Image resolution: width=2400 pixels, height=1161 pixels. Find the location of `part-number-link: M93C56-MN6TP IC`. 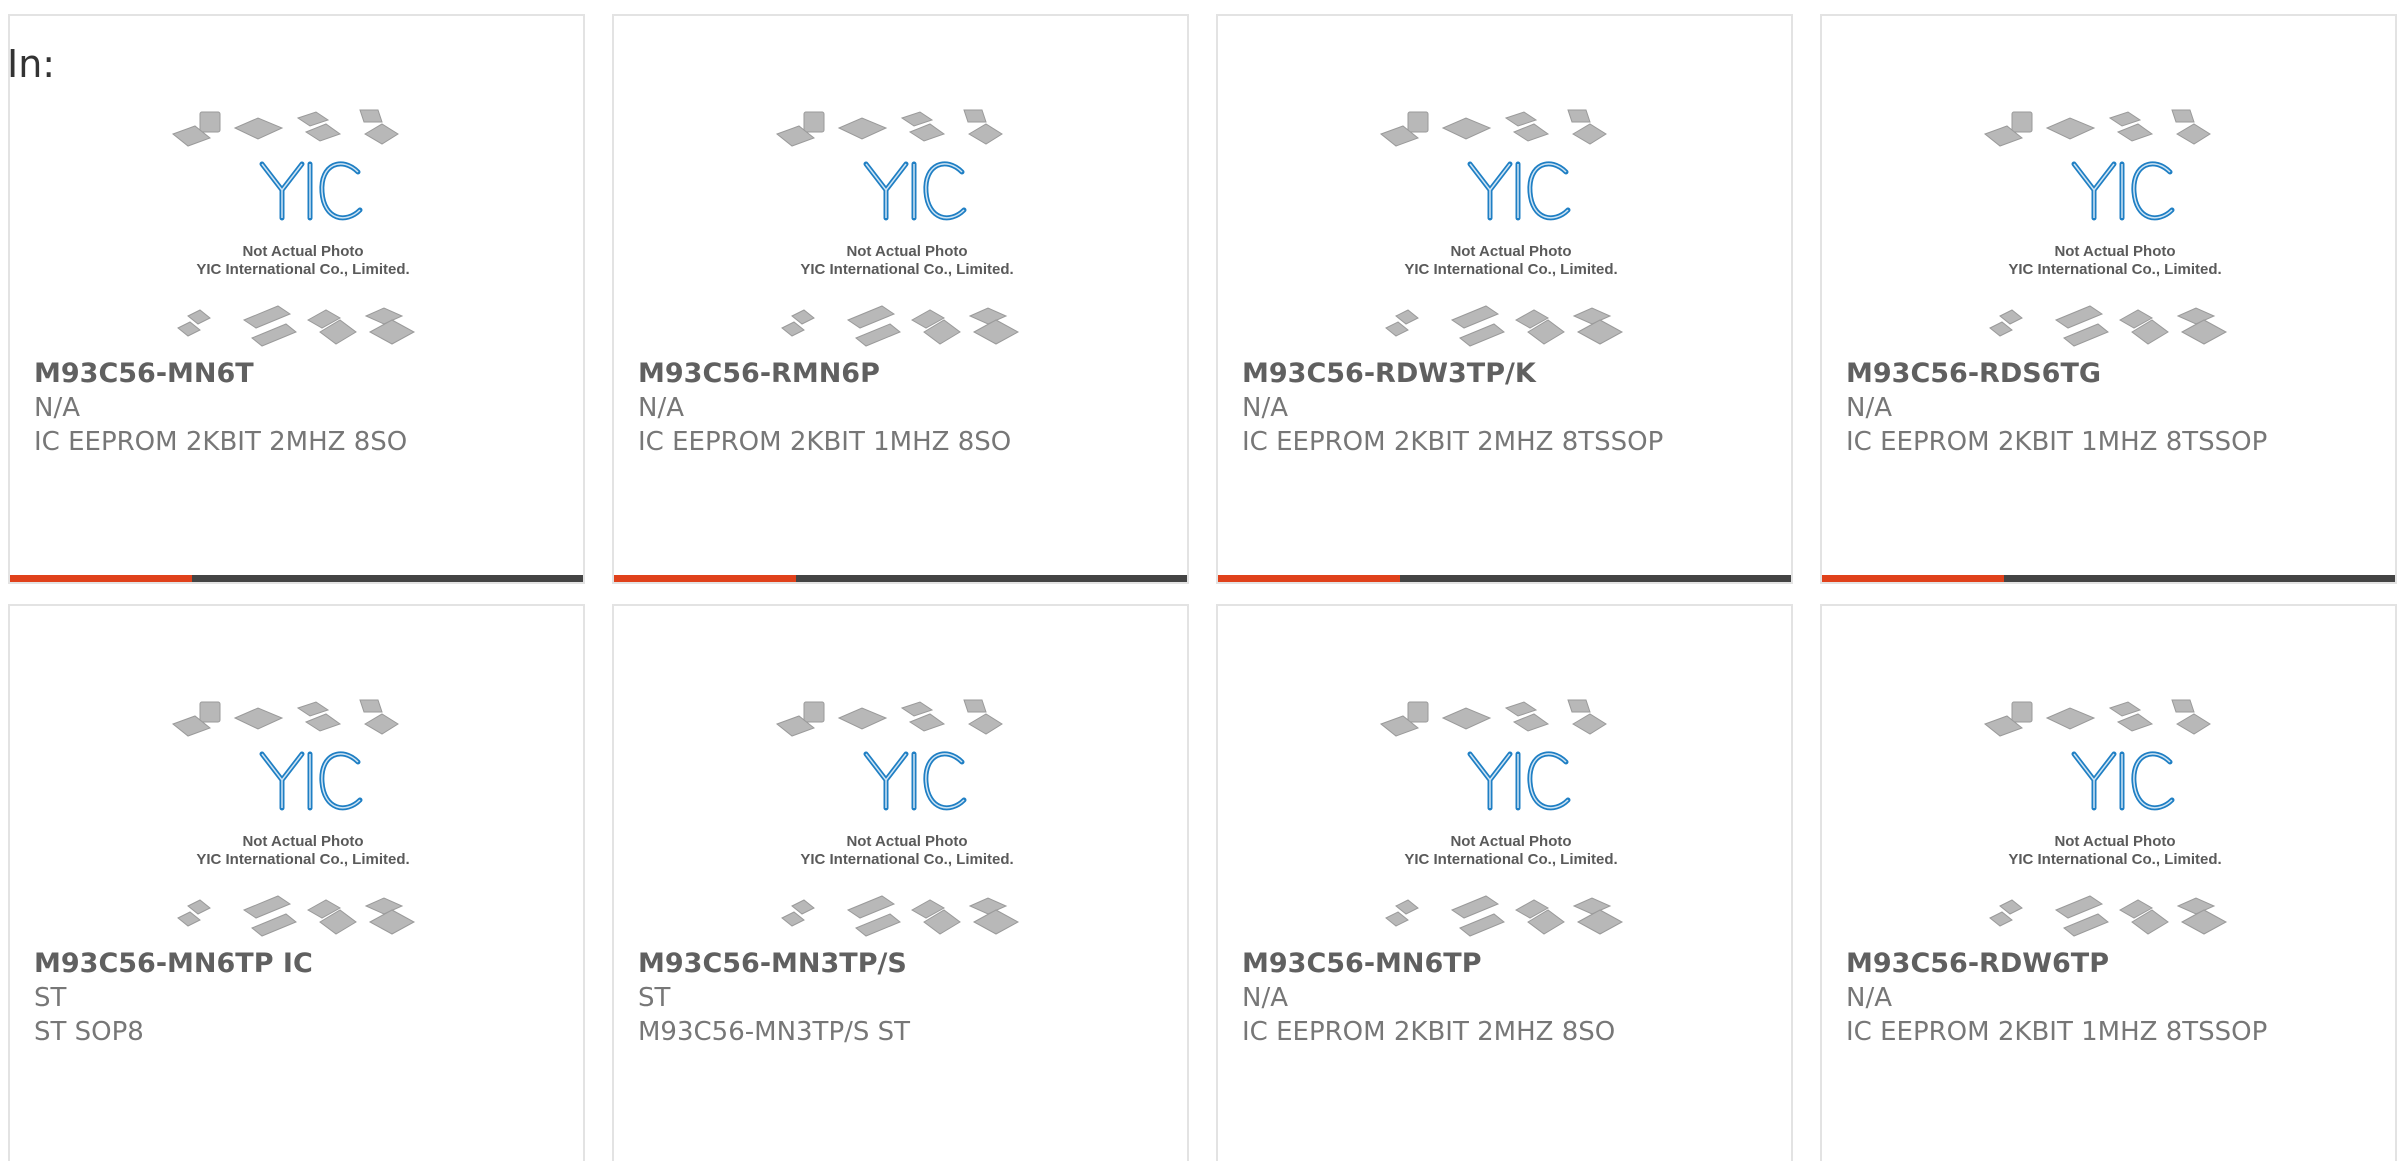

part-number-link: M93C56-MN6TP IC is located at coordinates (298, 963).